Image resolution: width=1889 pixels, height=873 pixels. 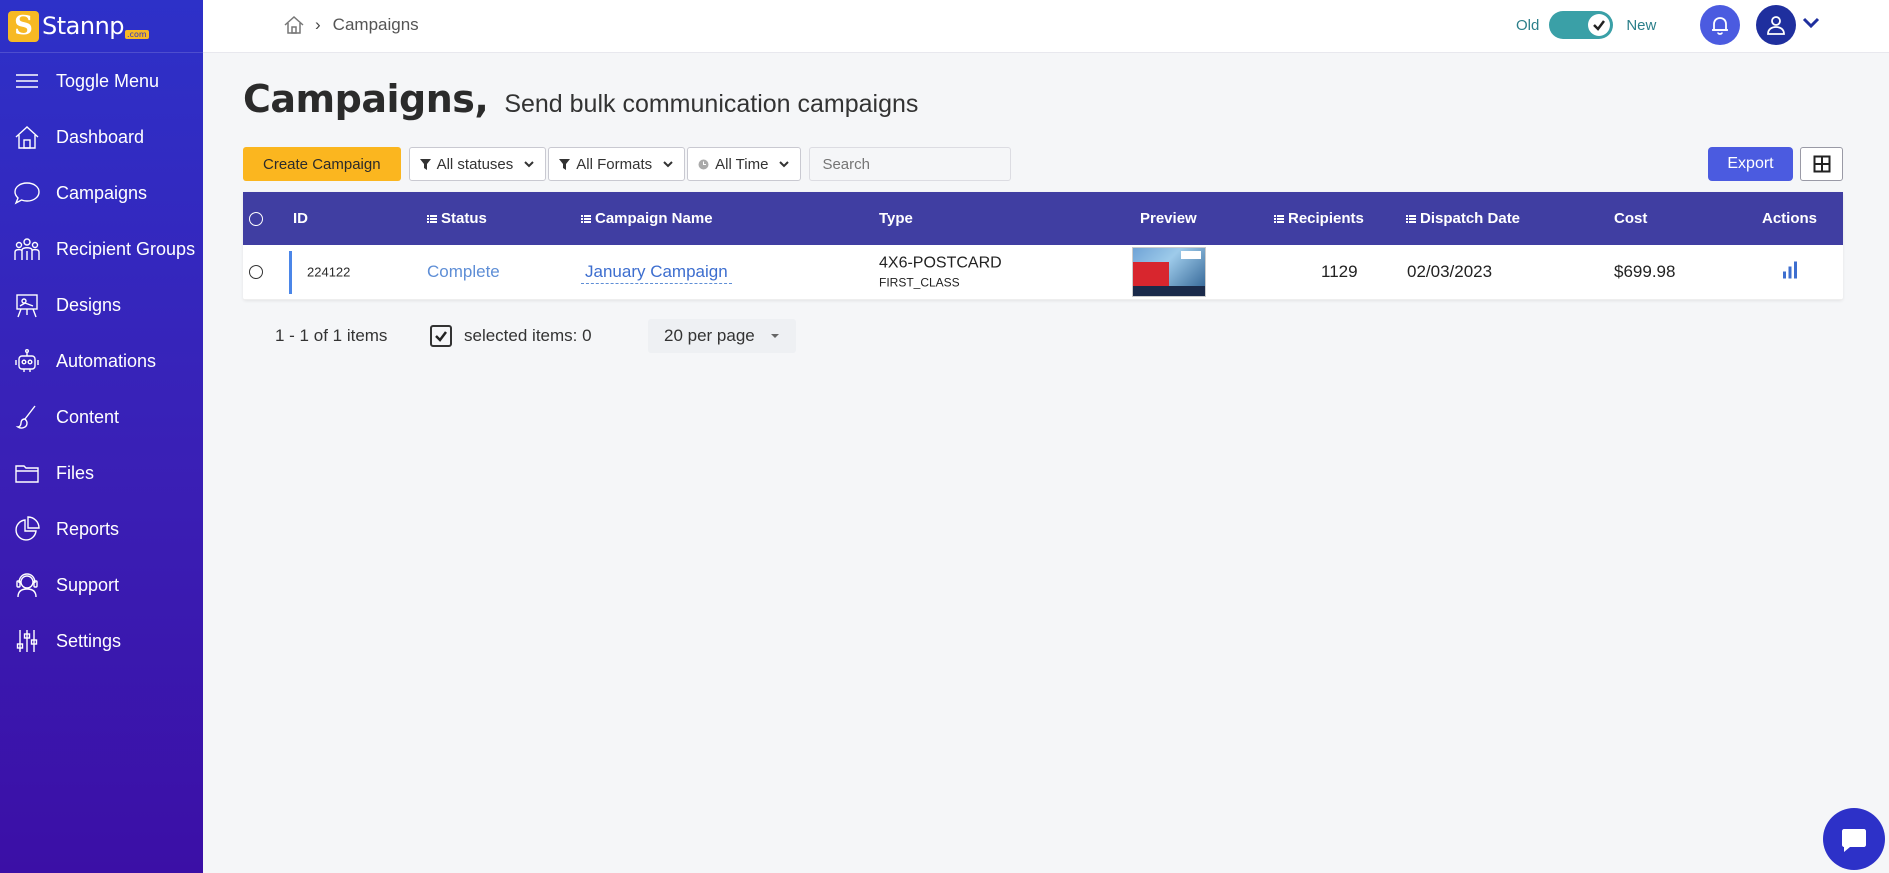 What do you see at coordinates (27, 81) in the screenshot?
I see `menu-icon` at bounding box center [27, 81].